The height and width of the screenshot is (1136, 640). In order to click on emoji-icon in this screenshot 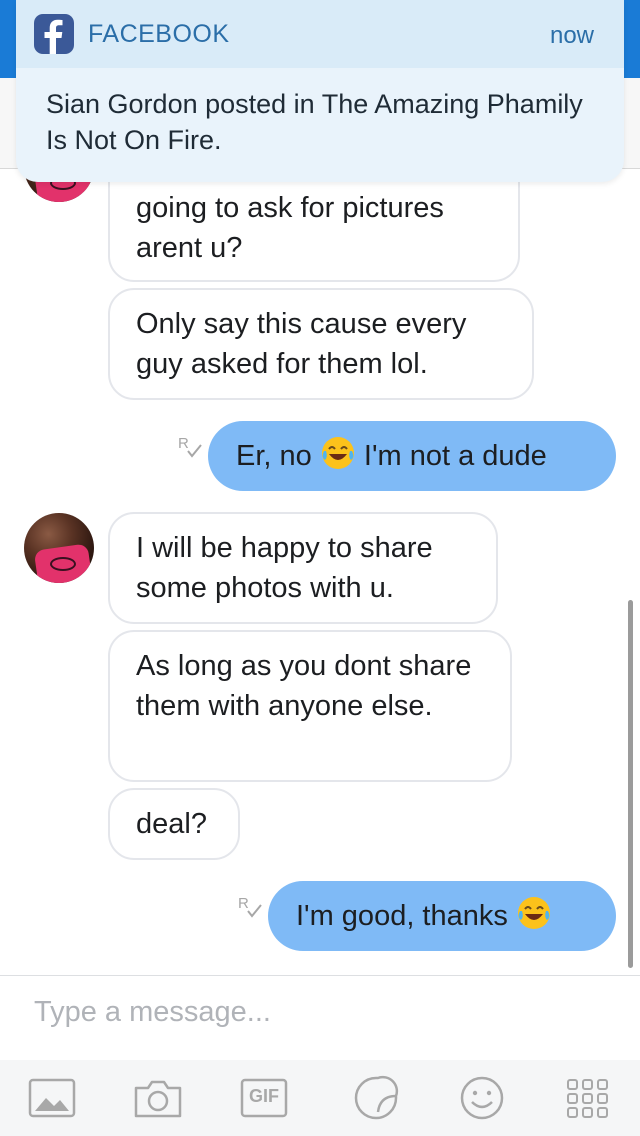, I will do `click(482, 1098)`.